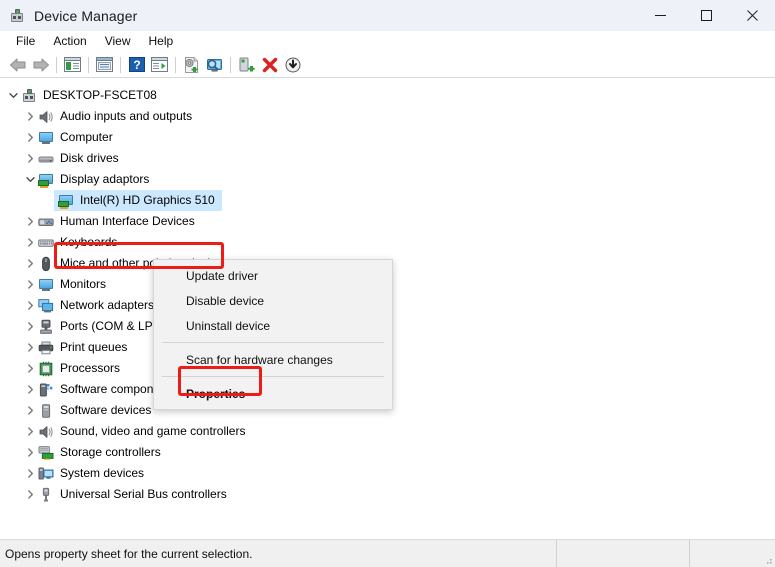 The width and height of the screenshot is (775, 567). I want to click on enable-device-button, so click(246, 65).